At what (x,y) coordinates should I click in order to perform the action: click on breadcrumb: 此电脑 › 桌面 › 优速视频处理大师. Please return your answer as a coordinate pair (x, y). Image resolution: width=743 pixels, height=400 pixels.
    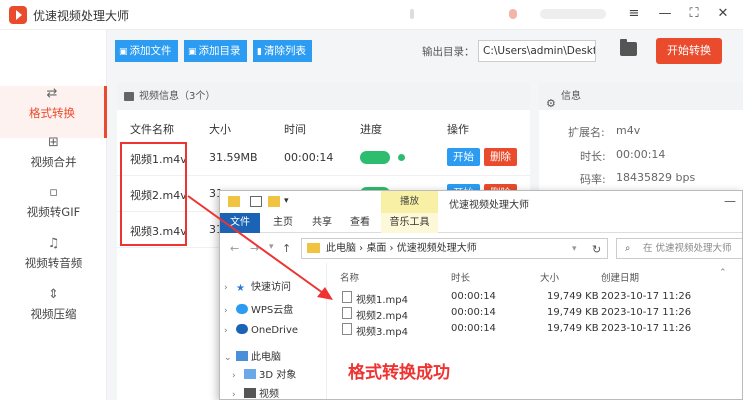
    Looking at the image, I should click on (401, 248).